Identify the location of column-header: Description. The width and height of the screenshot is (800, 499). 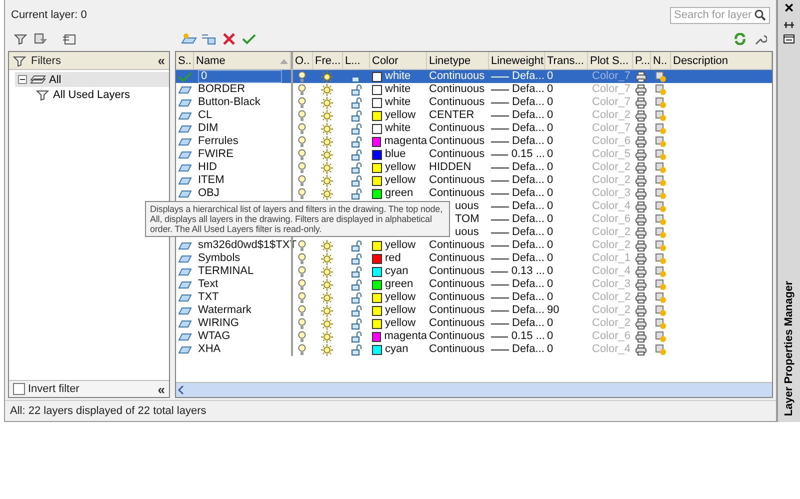
(721, 60).